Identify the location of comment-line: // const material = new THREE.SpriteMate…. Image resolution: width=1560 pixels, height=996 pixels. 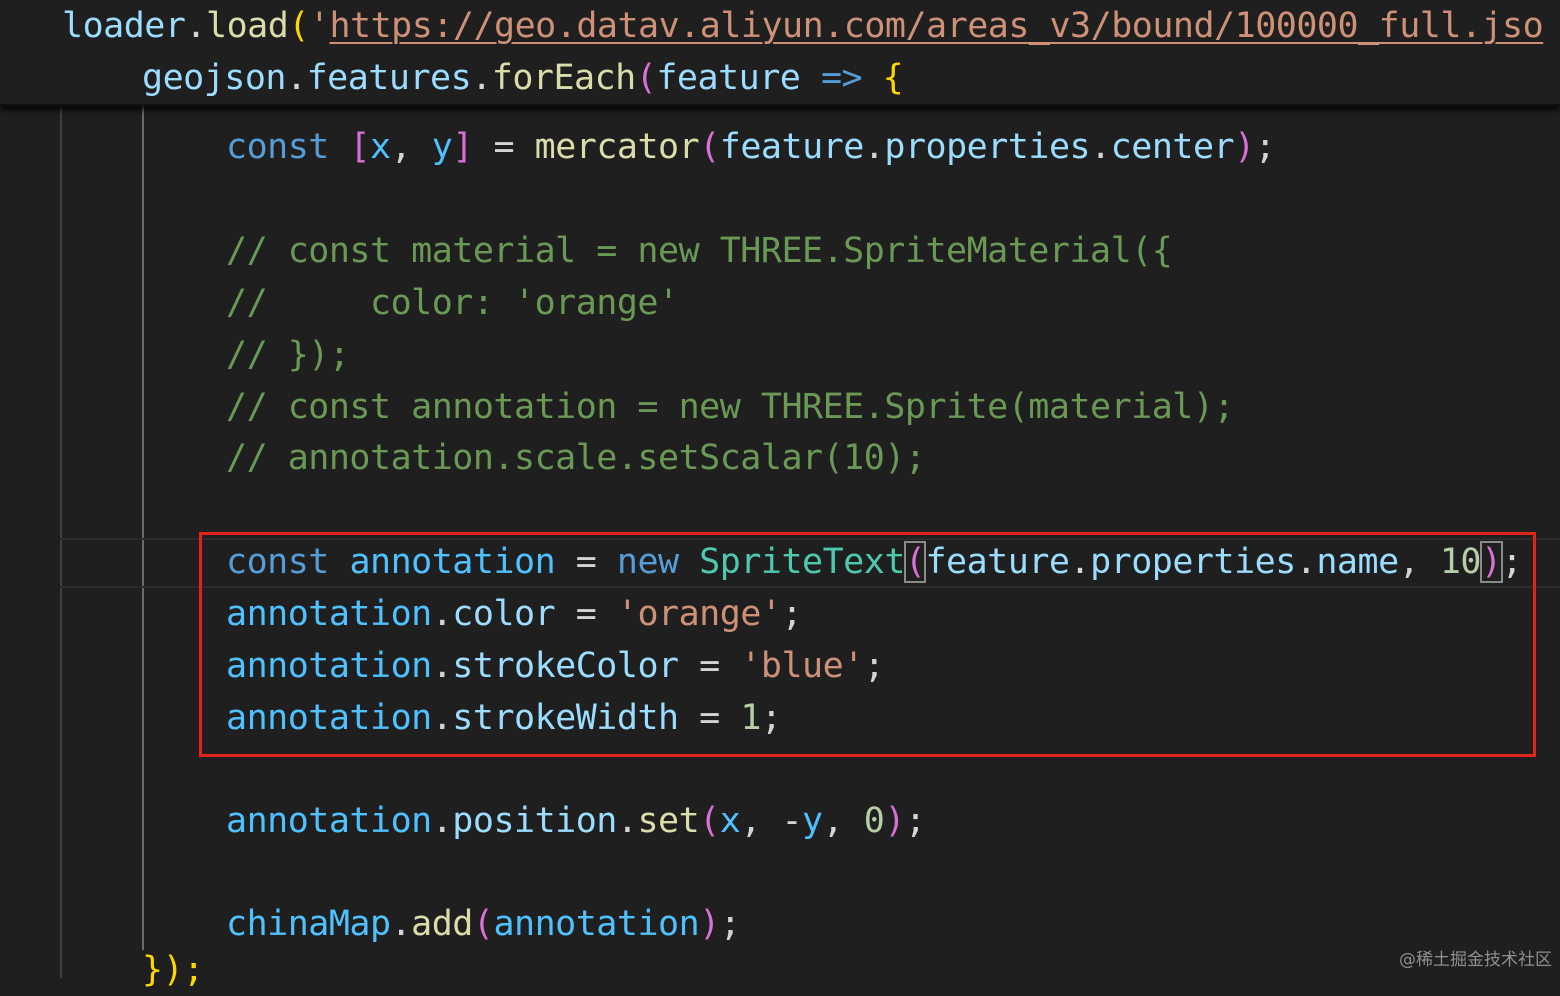
(699, 251).